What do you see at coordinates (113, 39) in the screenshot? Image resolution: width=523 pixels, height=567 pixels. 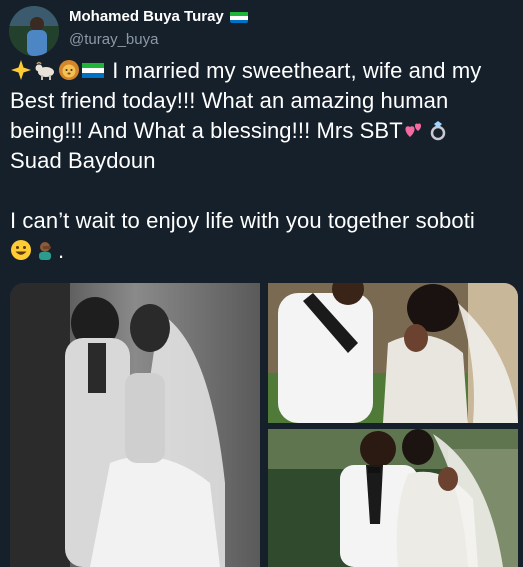 I see `user-handle: @turay_buya` at bounding box center [113, 39].